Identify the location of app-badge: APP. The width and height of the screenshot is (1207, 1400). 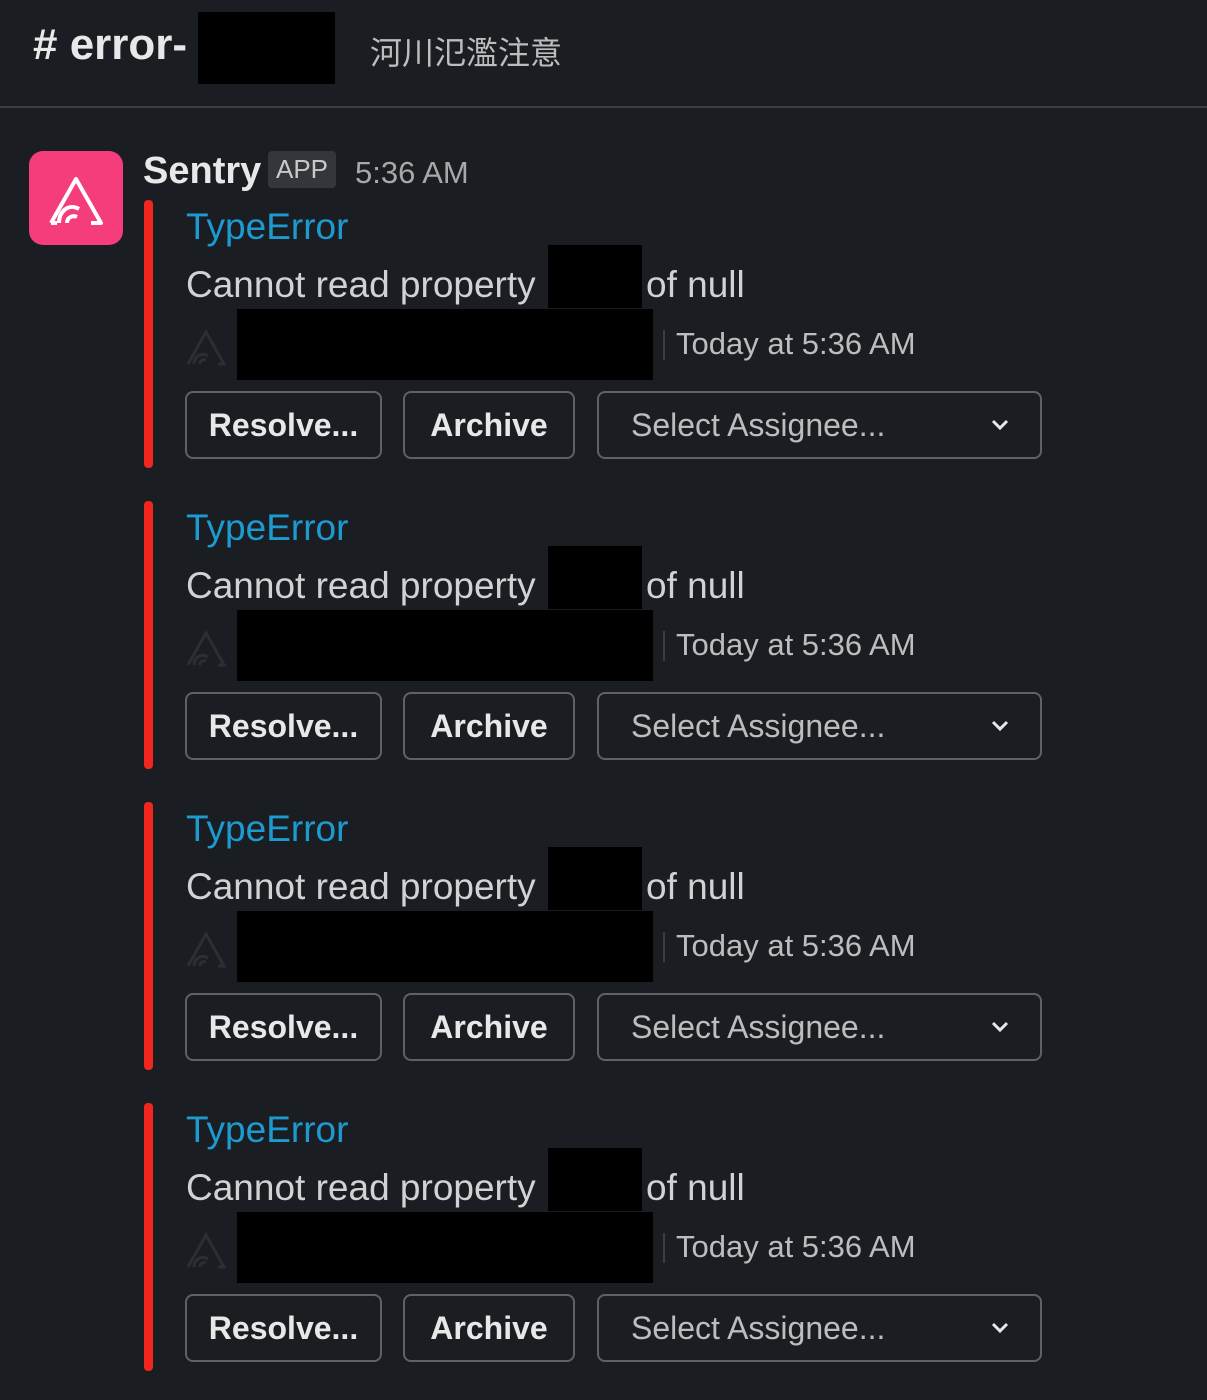
(302, 169).